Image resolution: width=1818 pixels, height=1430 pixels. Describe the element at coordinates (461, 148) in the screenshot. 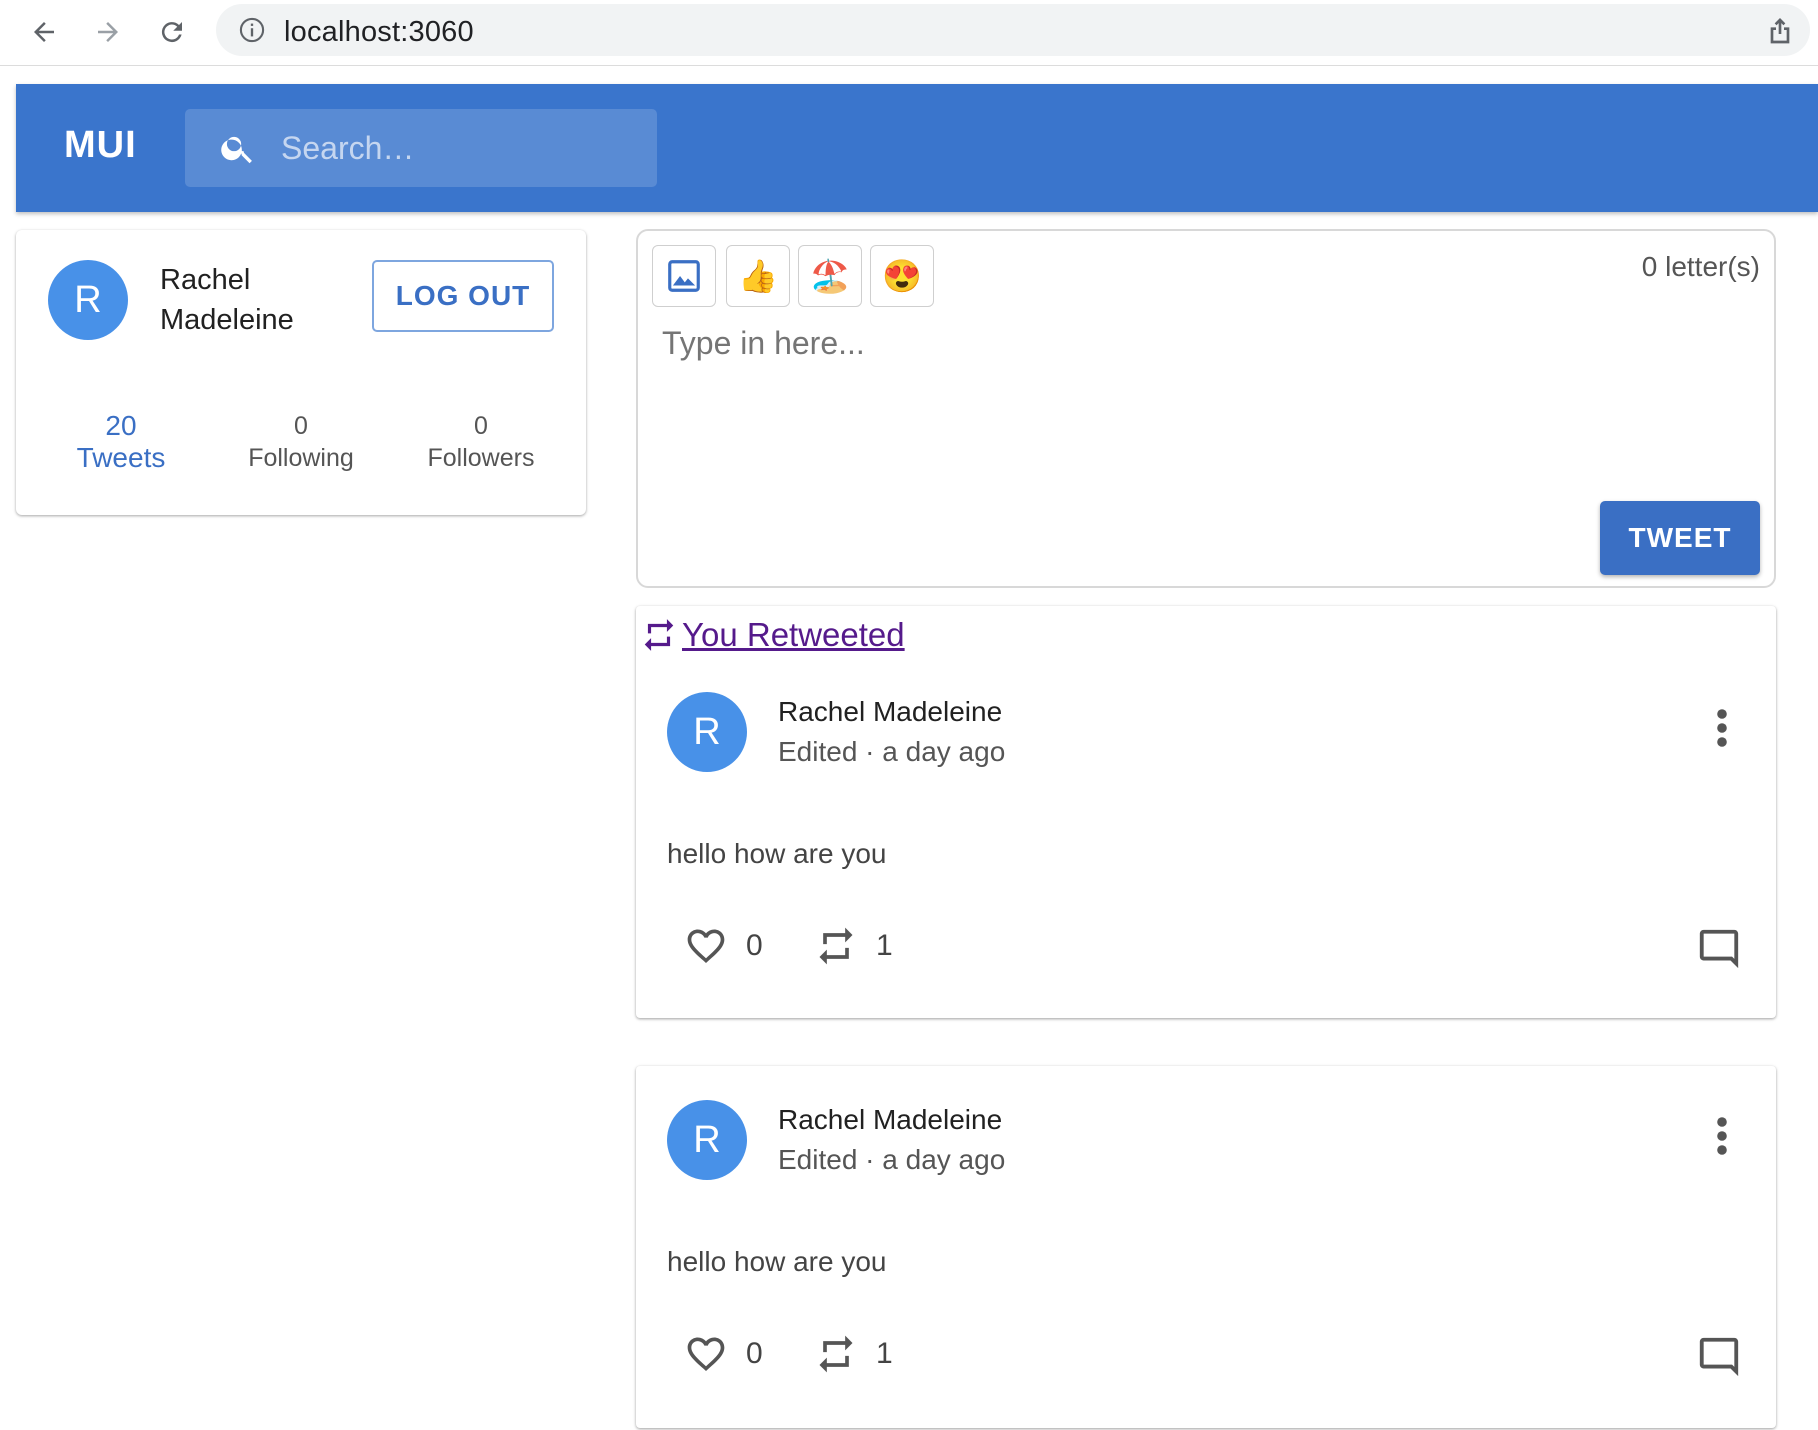

I see `search-input` at that location.